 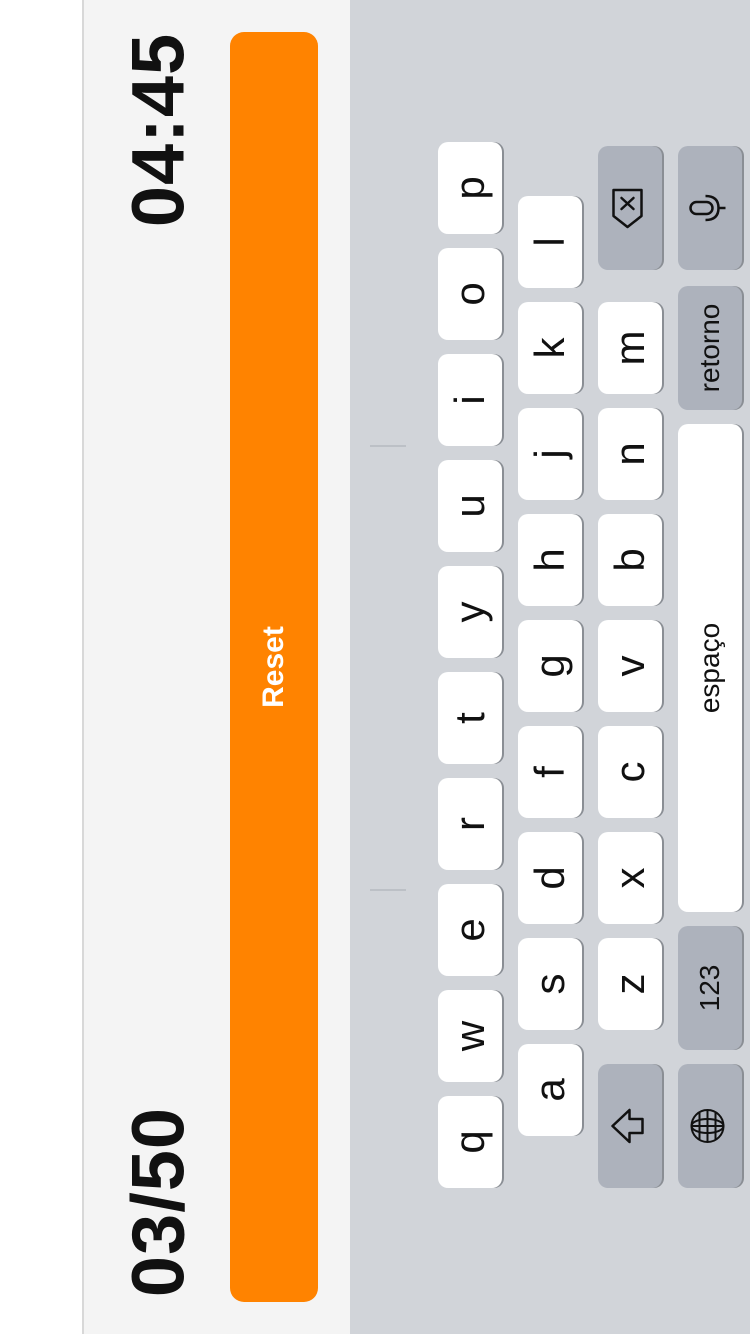 I want to click on key-v: v, so click(x=630, y=666).